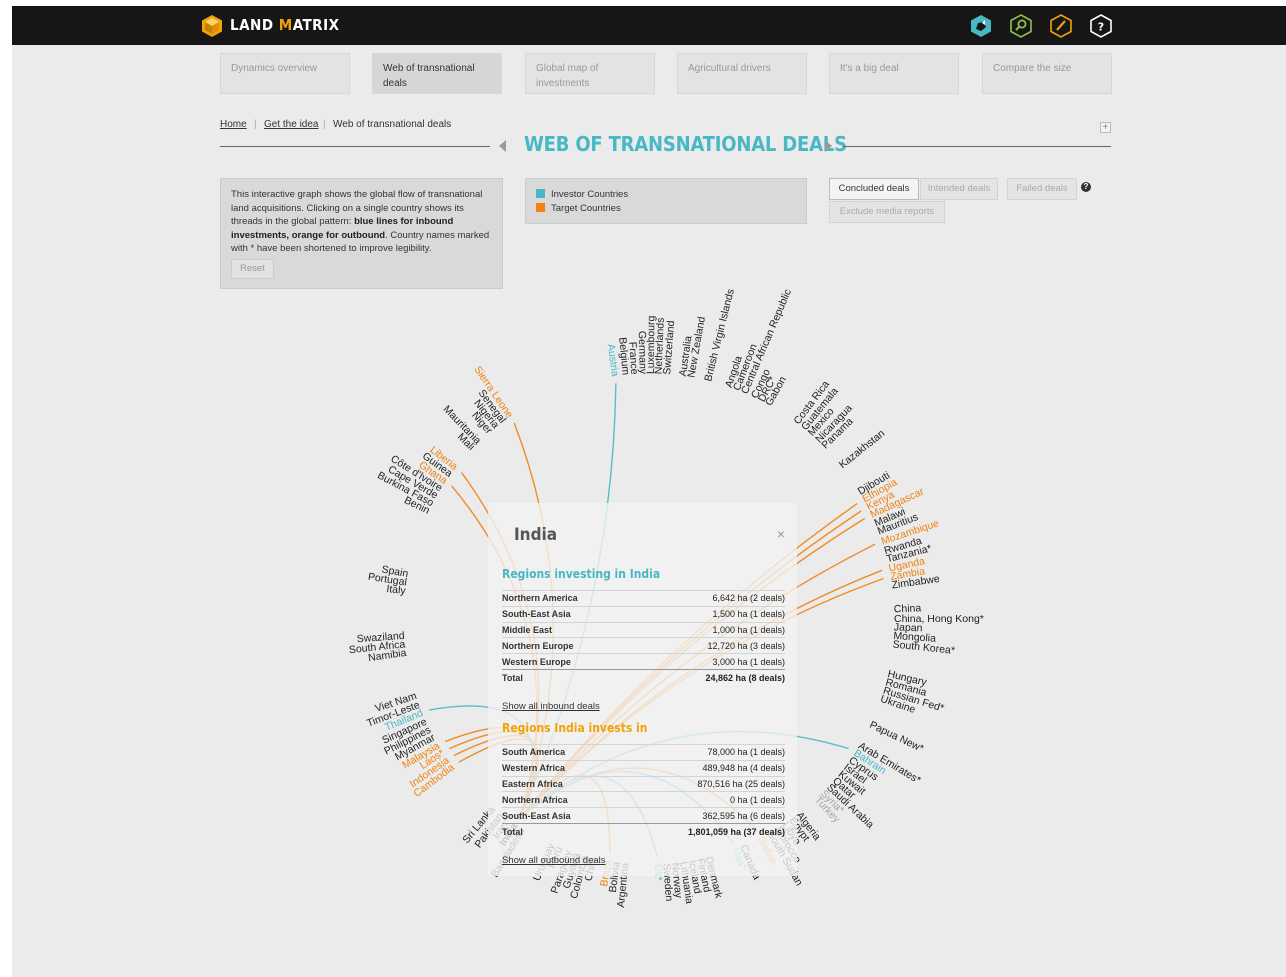 The height and width of the screenshot is (977, 1286). Describe the element at coordinates (571, 661) in the screenshot. I see `region-label: Western Europe` at that location.